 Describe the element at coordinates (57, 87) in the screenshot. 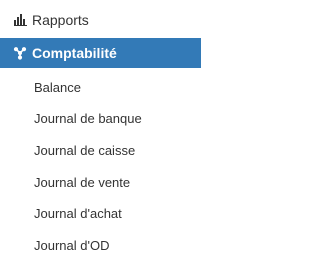

I see `submenu-item-label: Balance` at that location.